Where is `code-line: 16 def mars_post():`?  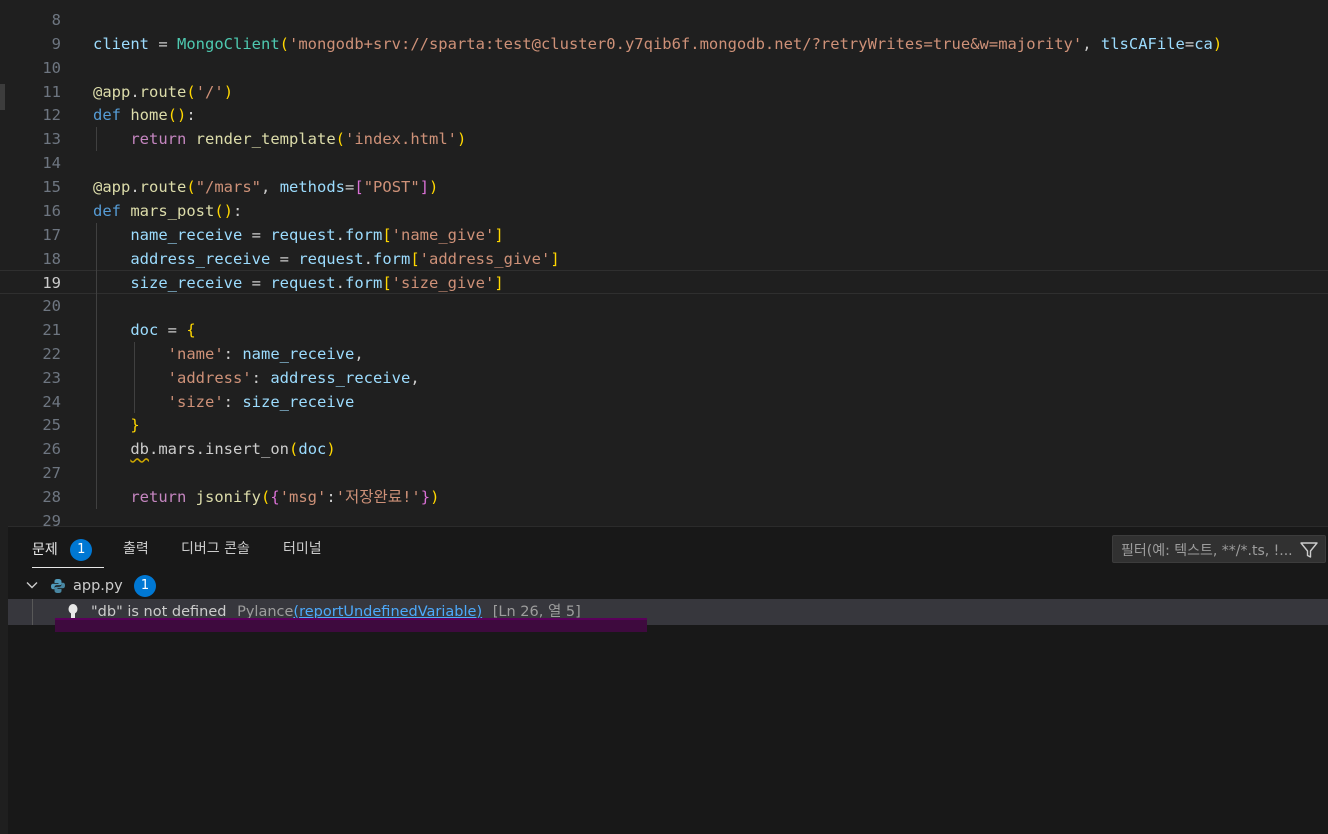
code-line: 16 def mars_post(): is located at coordinates (664, 211).